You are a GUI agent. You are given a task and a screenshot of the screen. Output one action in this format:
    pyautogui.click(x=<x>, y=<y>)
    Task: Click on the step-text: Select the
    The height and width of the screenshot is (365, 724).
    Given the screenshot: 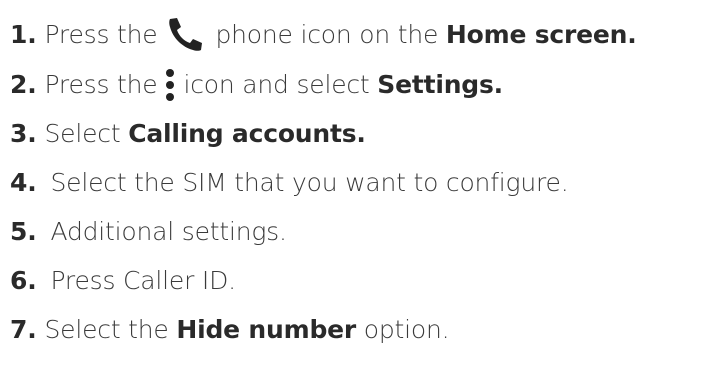 What is the action you would take?
    pyautogui.click(x=106, y=329)
    